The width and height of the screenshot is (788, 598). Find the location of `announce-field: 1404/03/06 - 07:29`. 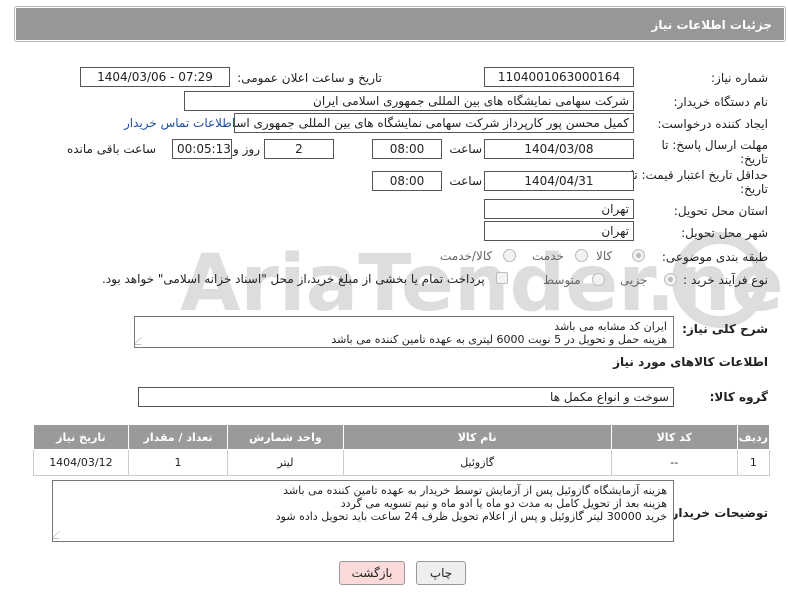

announce-field: 1404/03/06 - 07:29 is located at coordinates (155, 77).